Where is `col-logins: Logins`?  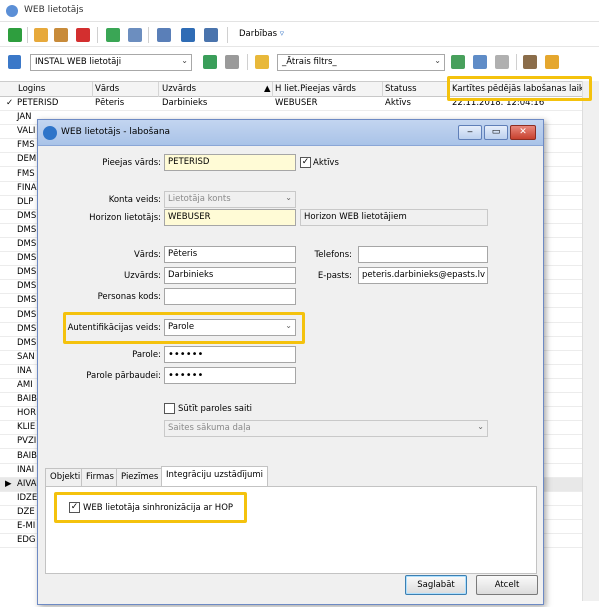
col-logins: Logins is located at coordinates (31, 89).